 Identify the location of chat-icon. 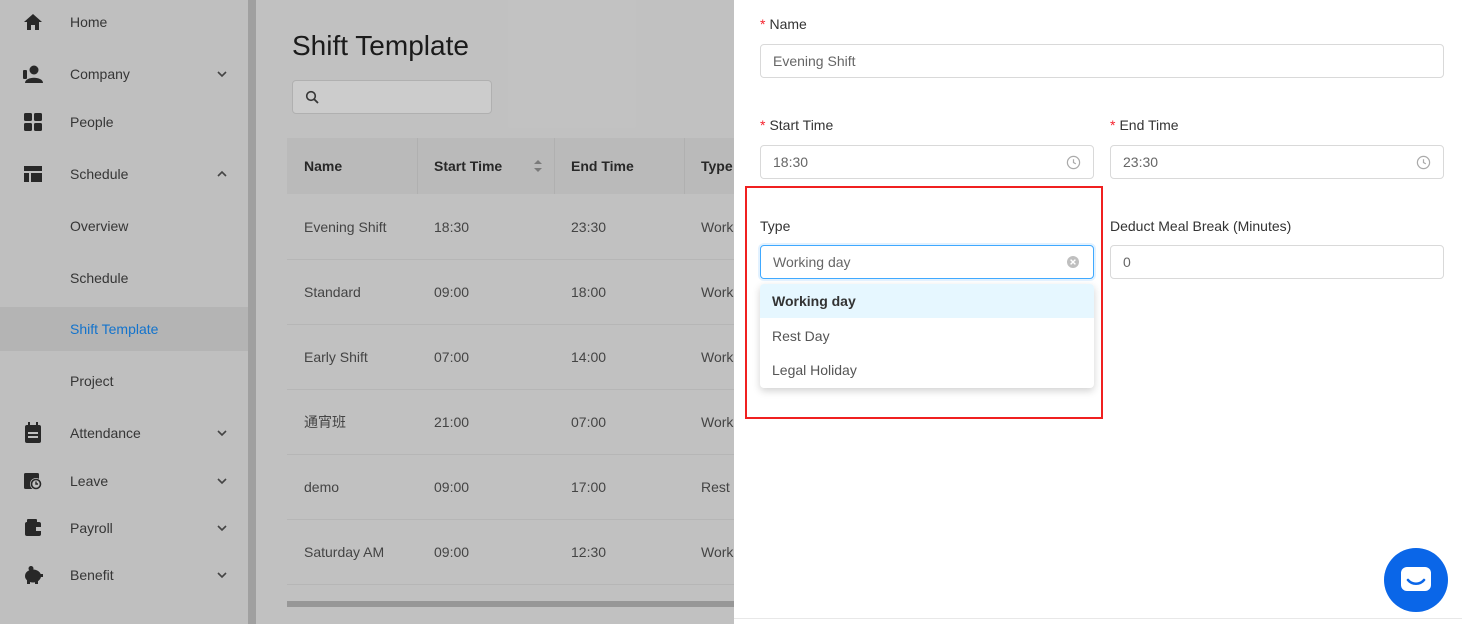
(1416, 580).